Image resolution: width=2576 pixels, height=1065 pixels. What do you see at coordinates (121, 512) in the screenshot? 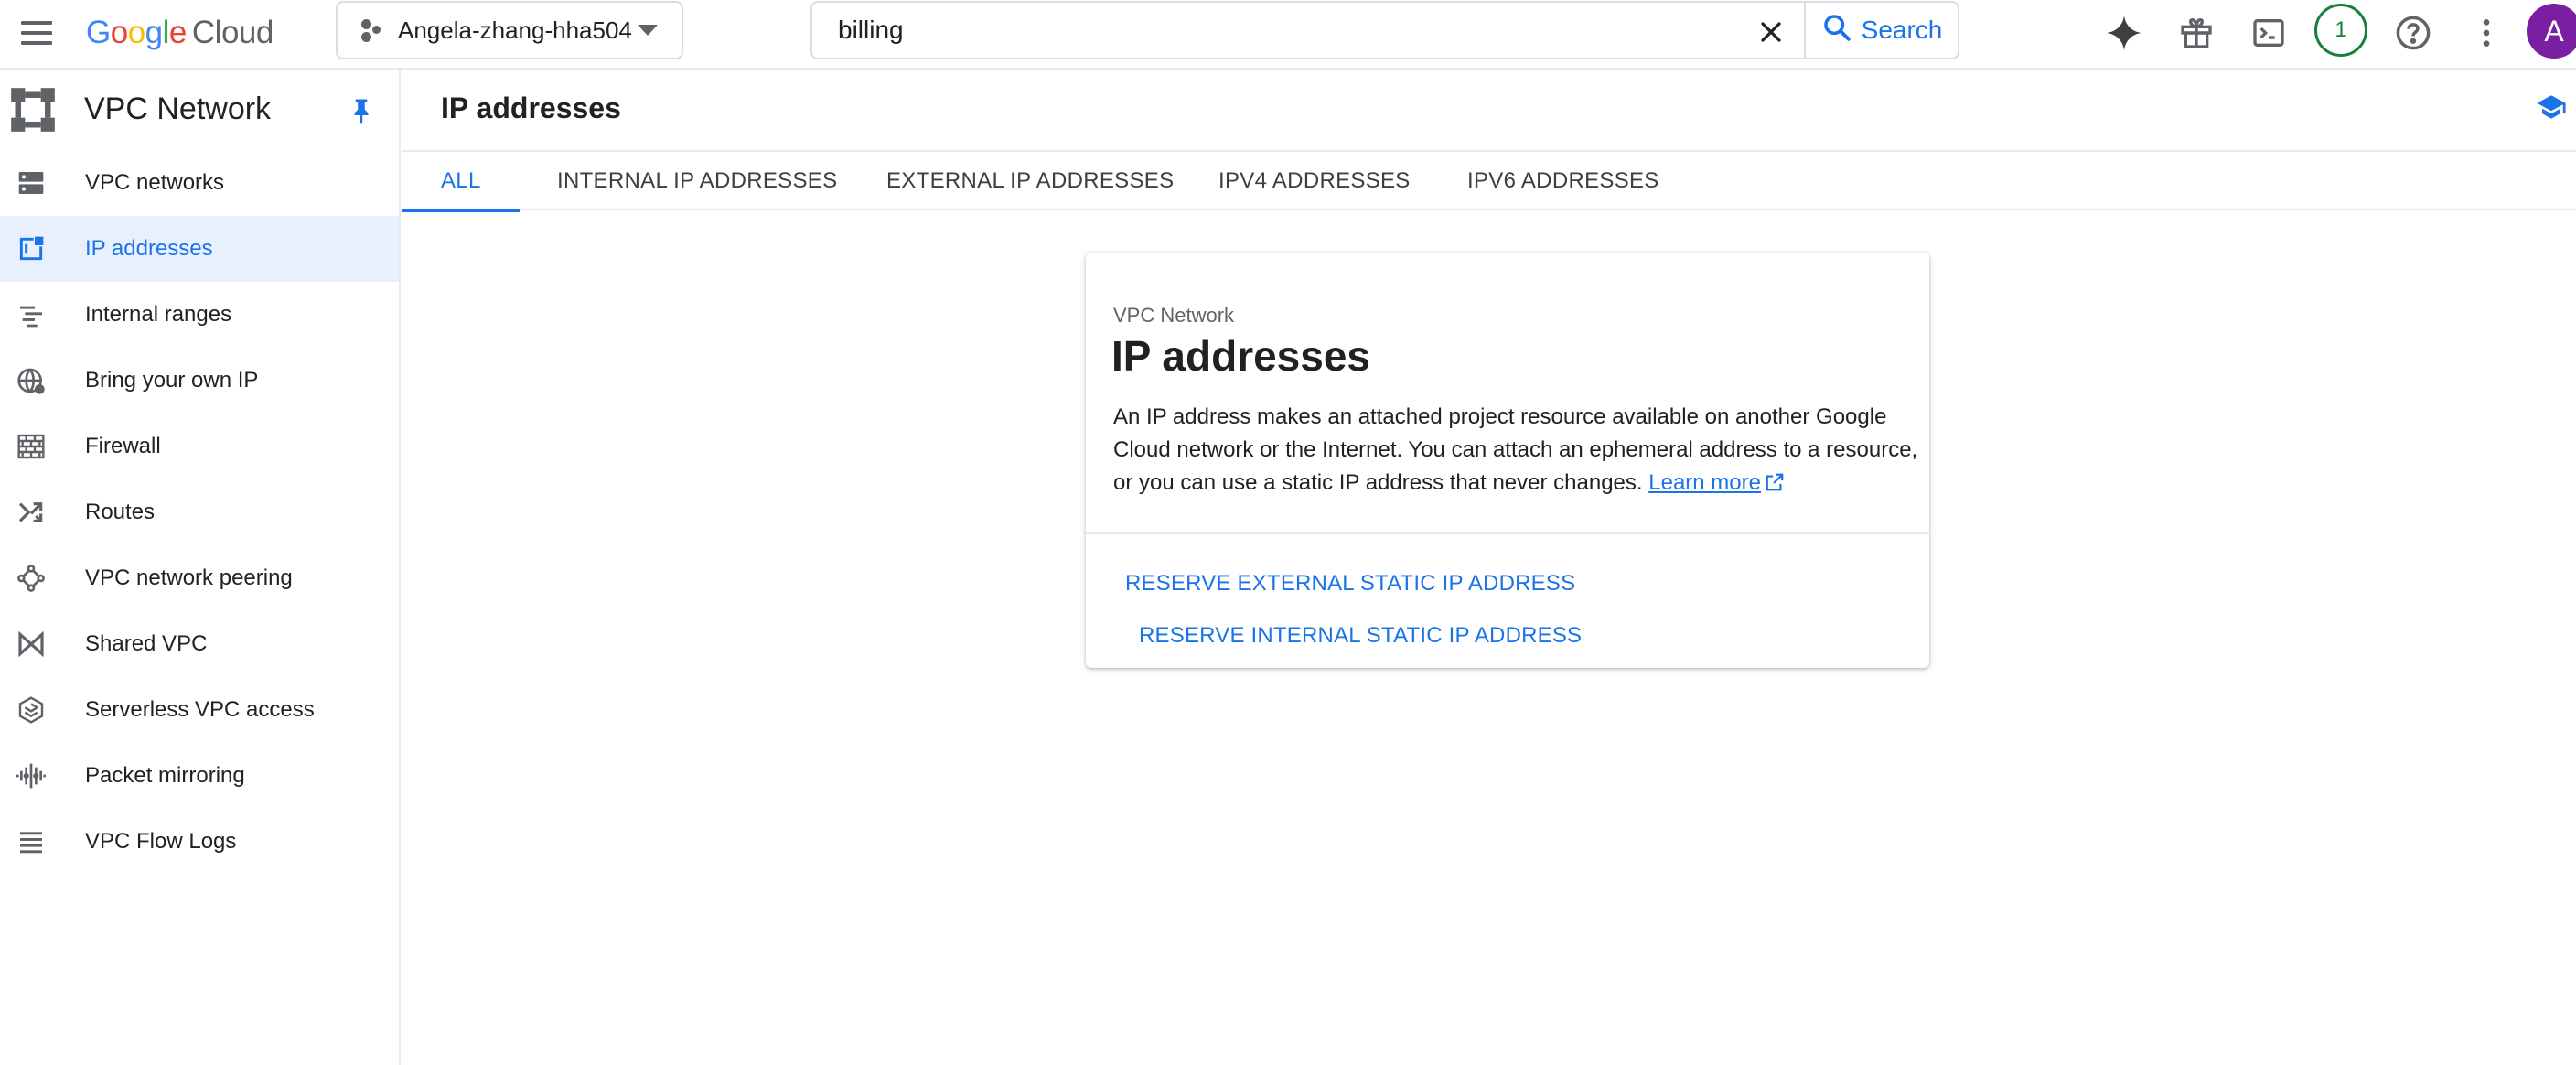
I see `sidebar-item-label: Routes` at bounding box center [121, 512].